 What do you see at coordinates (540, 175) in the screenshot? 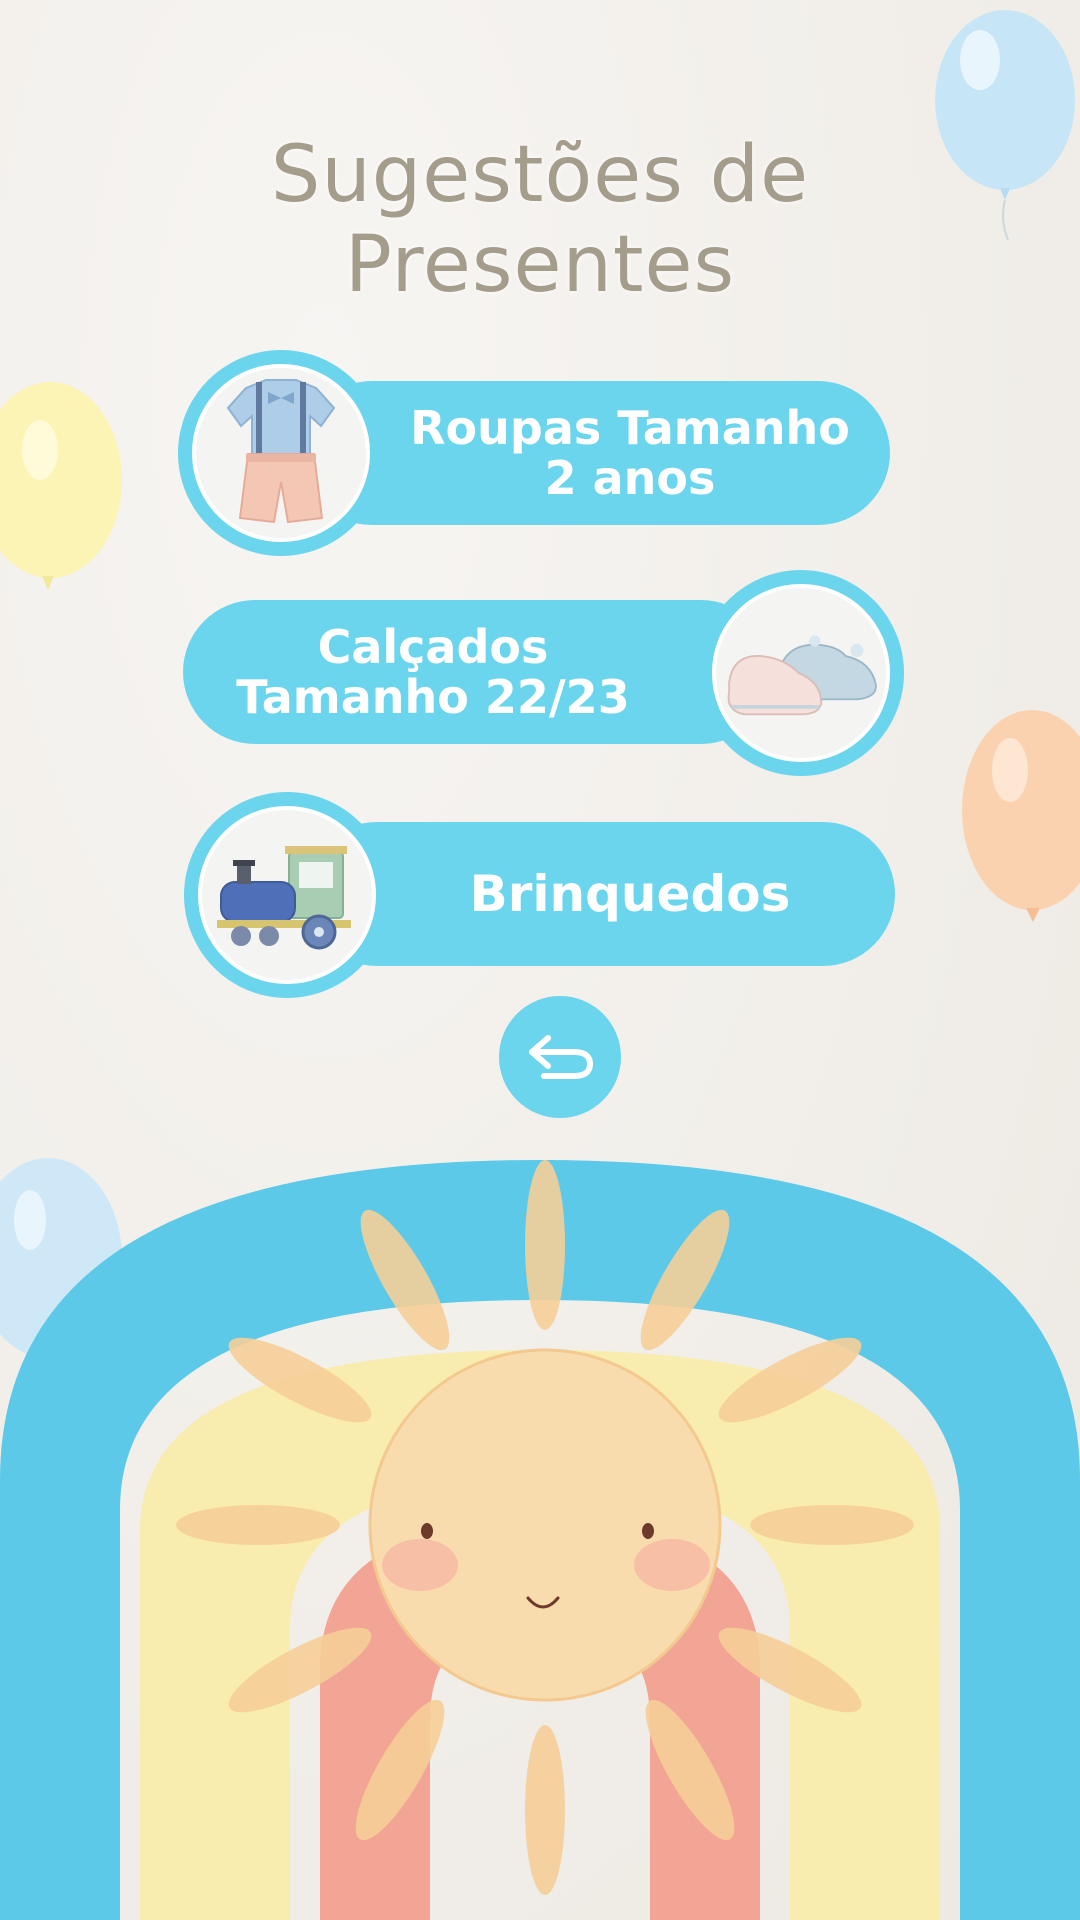
I see `title-line-1: Sugestões de` at bounding box center [540, 175].